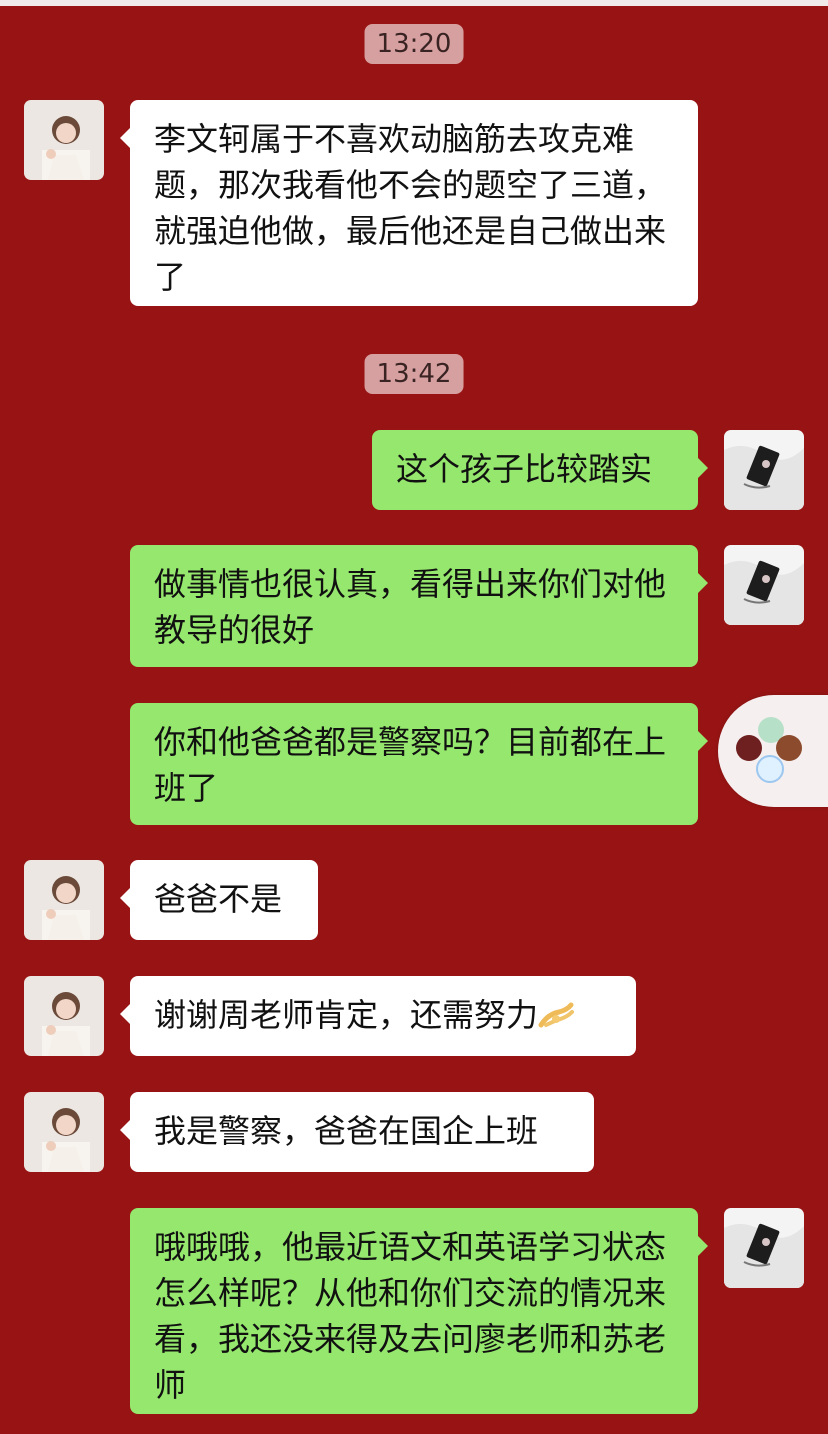  I want to click on message-bubble-outgoing: 你和他爸爸都是警察吗？目前都在上班了, so click(419, 764).